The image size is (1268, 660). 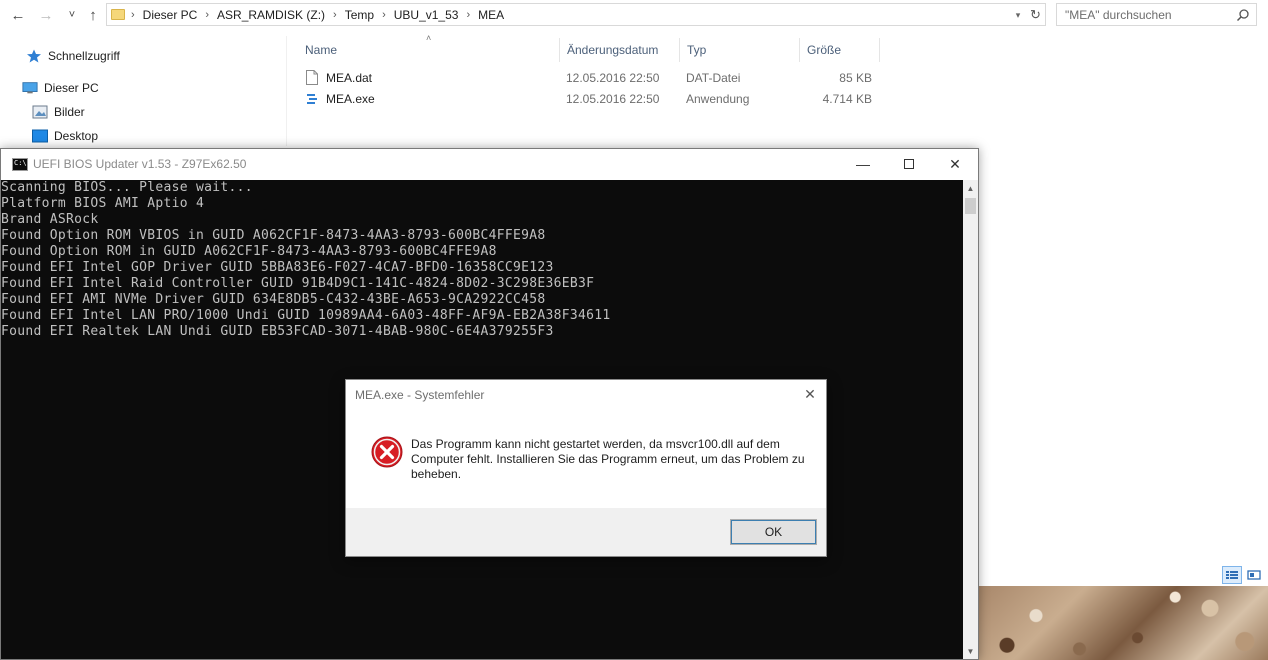 I want to click on breadcrumb-item: Dieser PC, so click(x=170, y=15).